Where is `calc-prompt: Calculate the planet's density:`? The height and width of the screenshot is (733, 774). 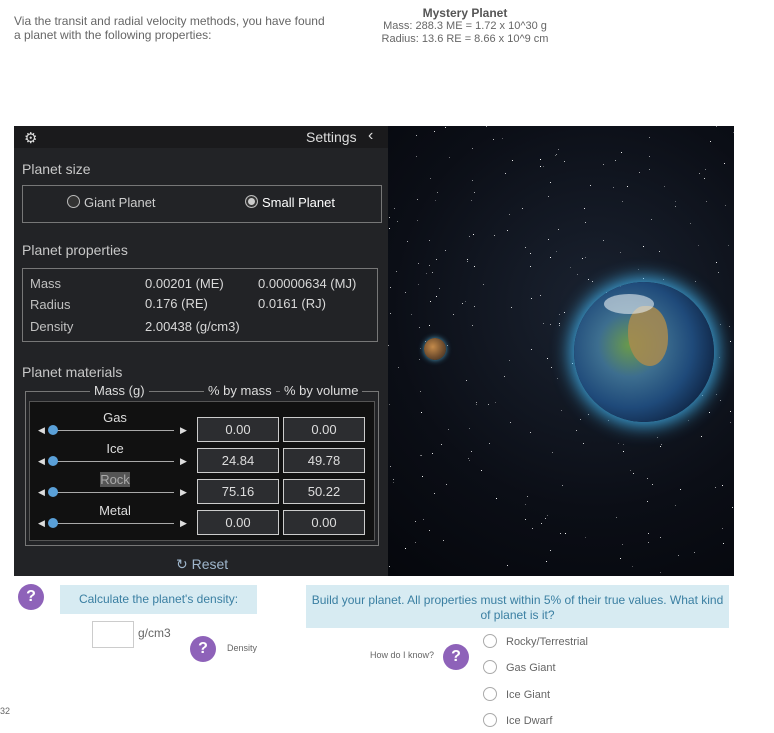 calc-prompt: Calculate the planet's density: is located at coordinates (158, 599).